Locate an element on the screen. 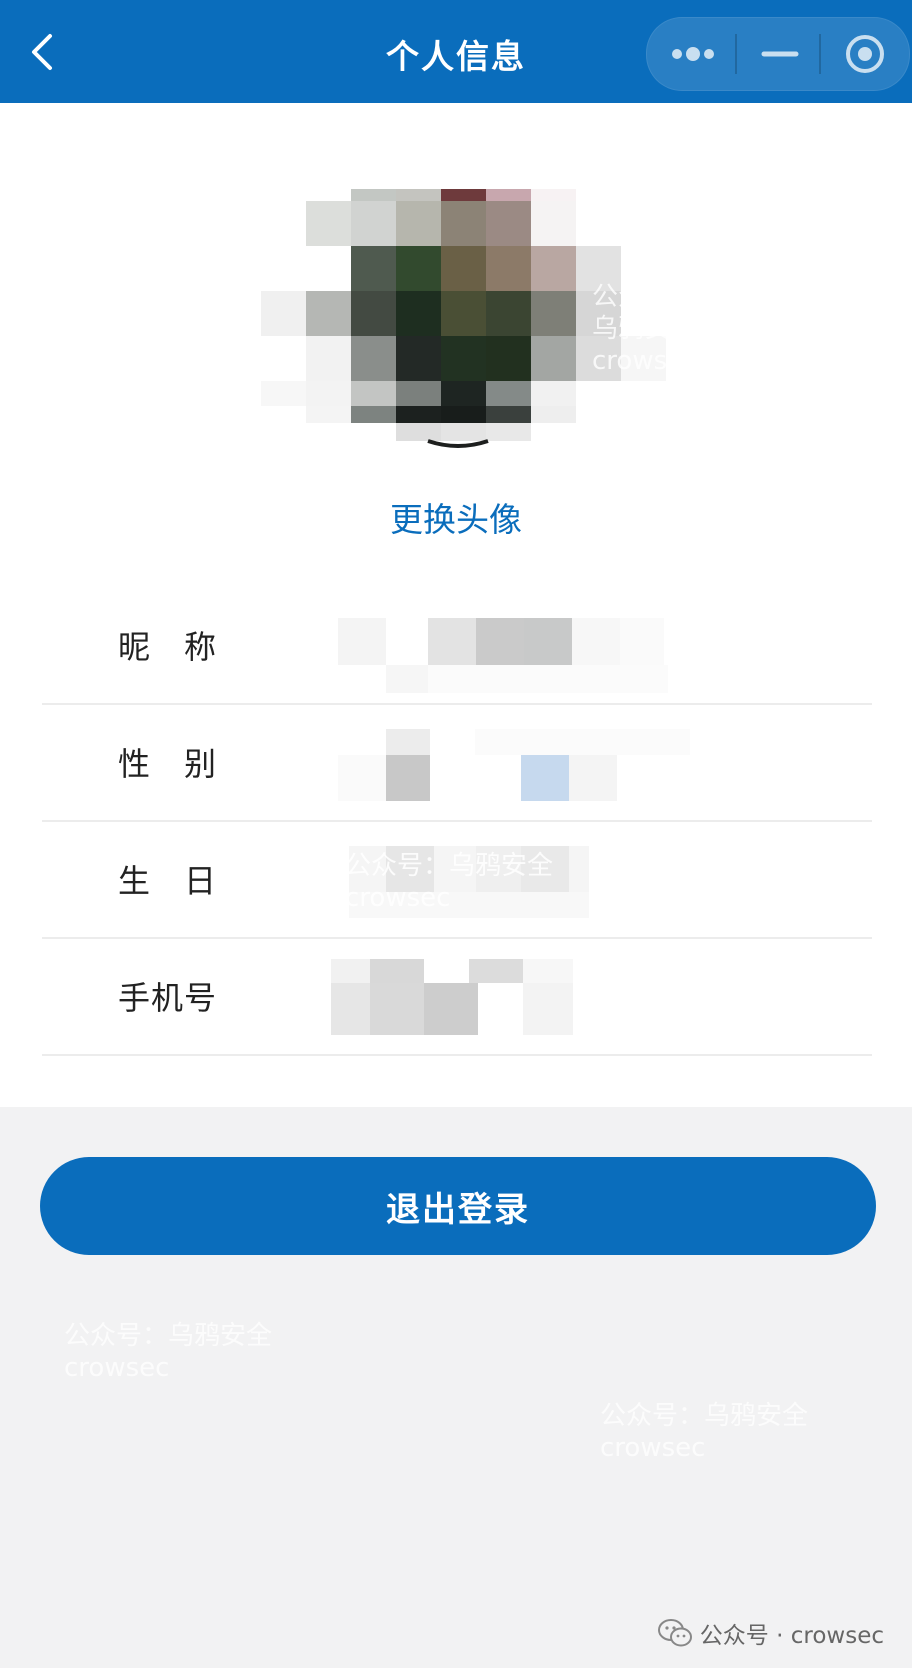  gender-label: 性 别 is located at coordinates (168, 764).